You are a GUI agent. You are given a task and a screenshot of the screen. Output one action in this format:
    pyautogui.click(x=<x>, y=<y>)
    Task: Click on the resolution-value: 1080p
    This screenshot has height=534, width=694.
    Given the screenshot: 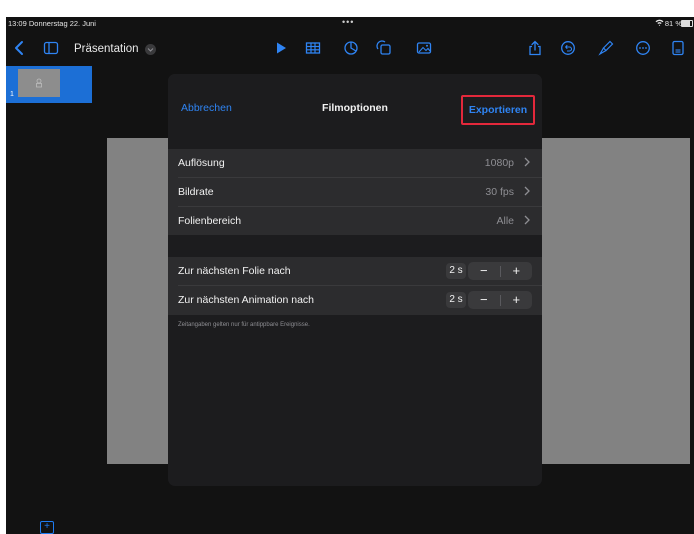 What is the action you would take?
    pyautogui.click(x=499, y=163)
    